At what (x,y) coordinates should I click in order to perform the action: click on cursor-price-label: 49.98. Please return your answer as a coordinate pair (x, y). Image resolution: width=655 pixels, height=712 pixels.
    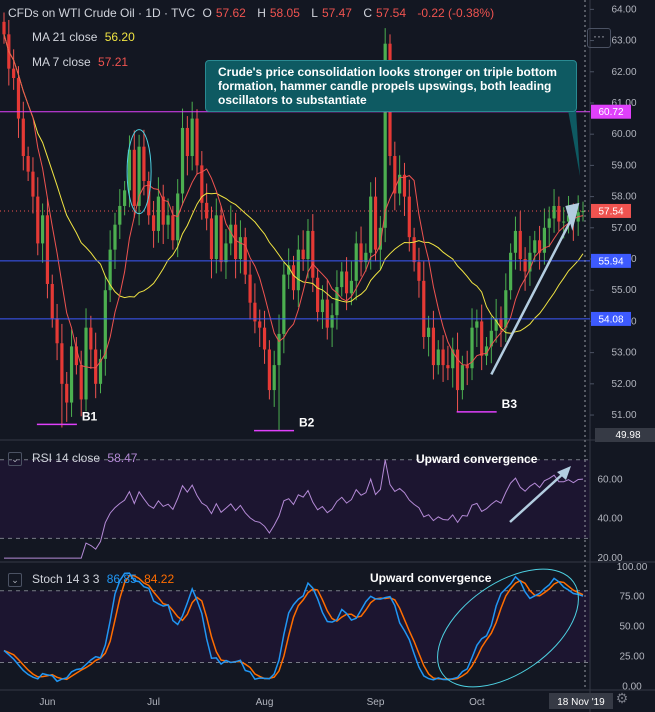
    Looking at the image, I should click on (627, 435).